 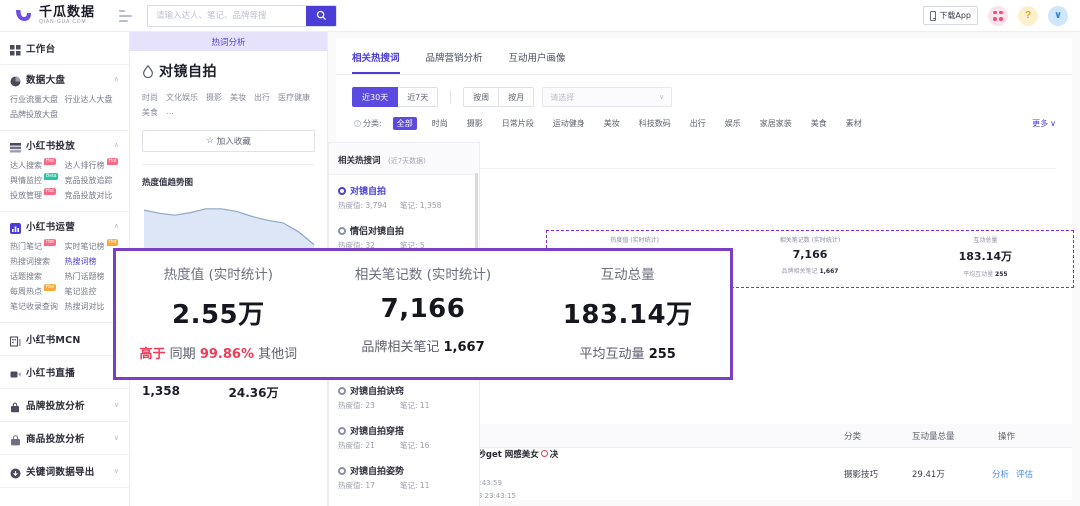 I want to click on sidebar-group-header: 数据大盘 ∧, so click(x=64, y=79).